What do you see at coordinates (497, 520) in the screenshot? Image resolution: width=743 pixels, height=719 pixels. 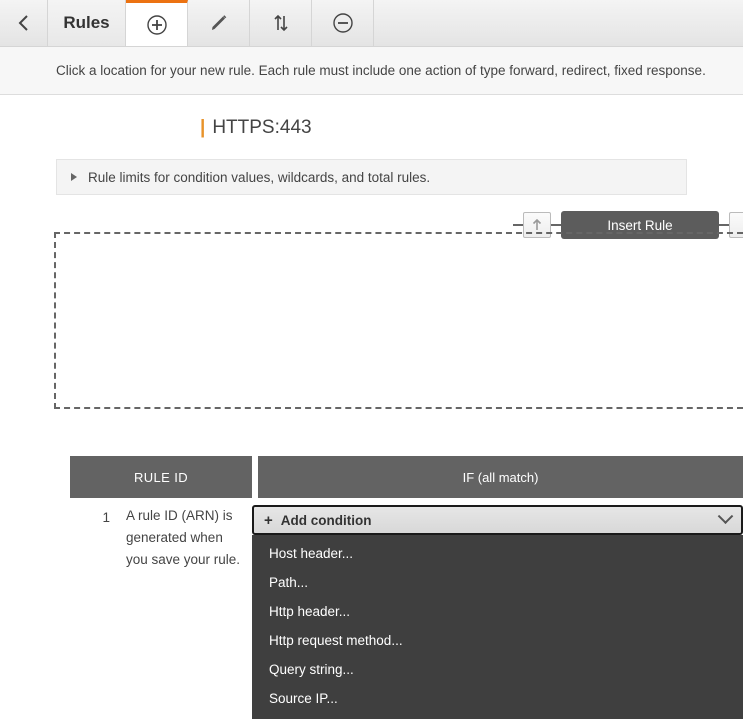 I see `add-condition-button: + Add condition` at bounding box center [497, 520].